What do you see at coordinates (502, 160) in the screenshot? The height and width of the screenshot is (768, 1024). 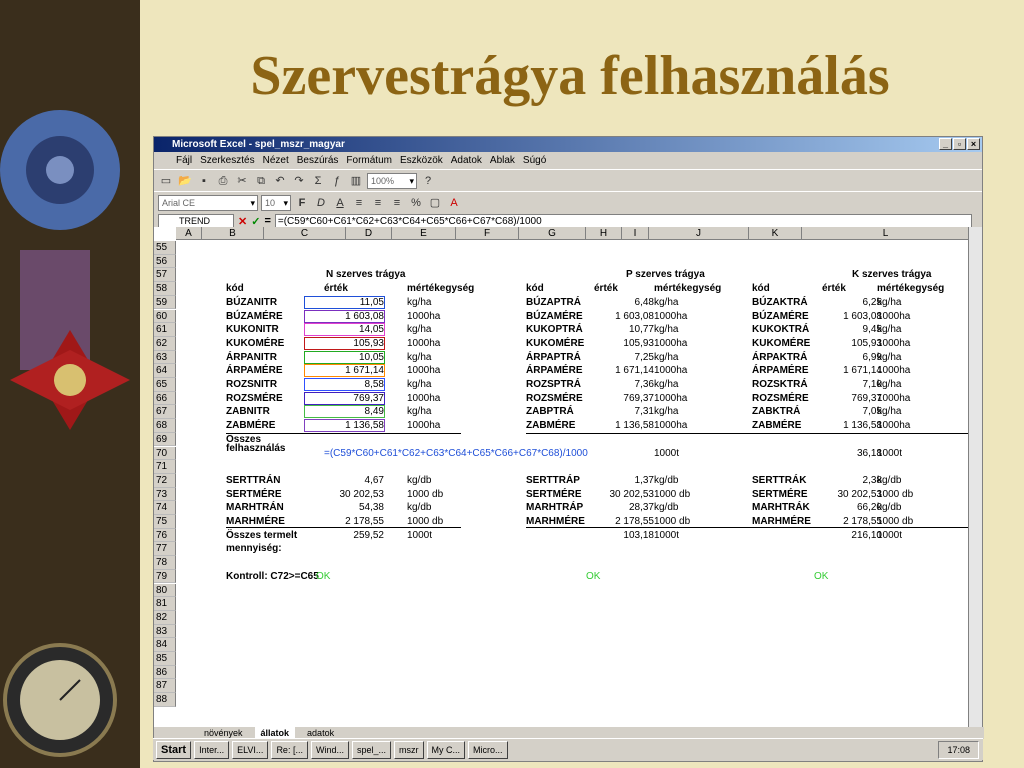 I see `menu-item: Ablak` at bounding box center [502, 160].